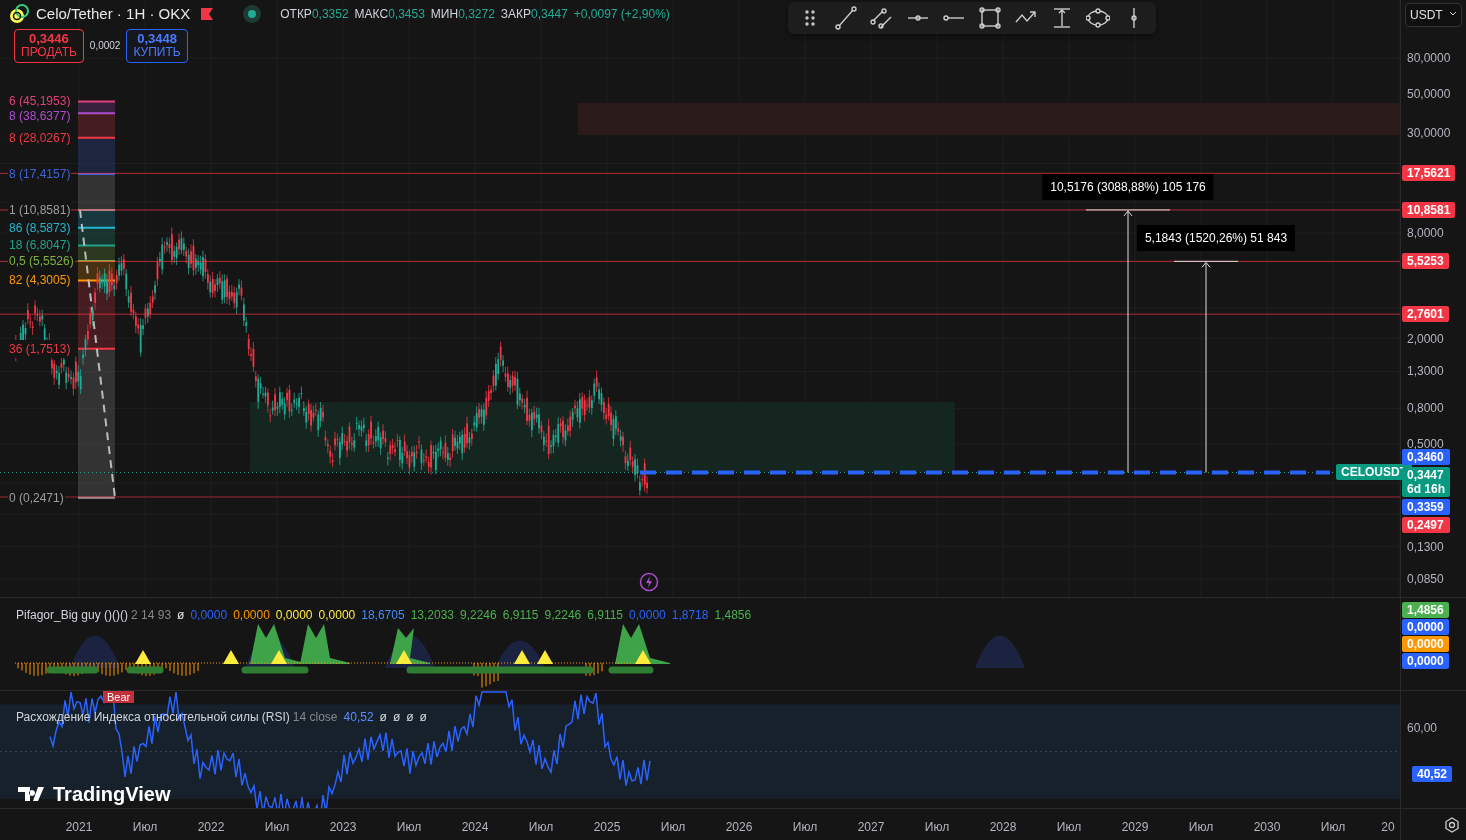 Image resolution: width=1466 pixels, height=840 pixels. Describe the element at coordinates (49, 46) in the screenshot. I see `sell-button: 0,3446 ПРОДАТЬ` at that location.